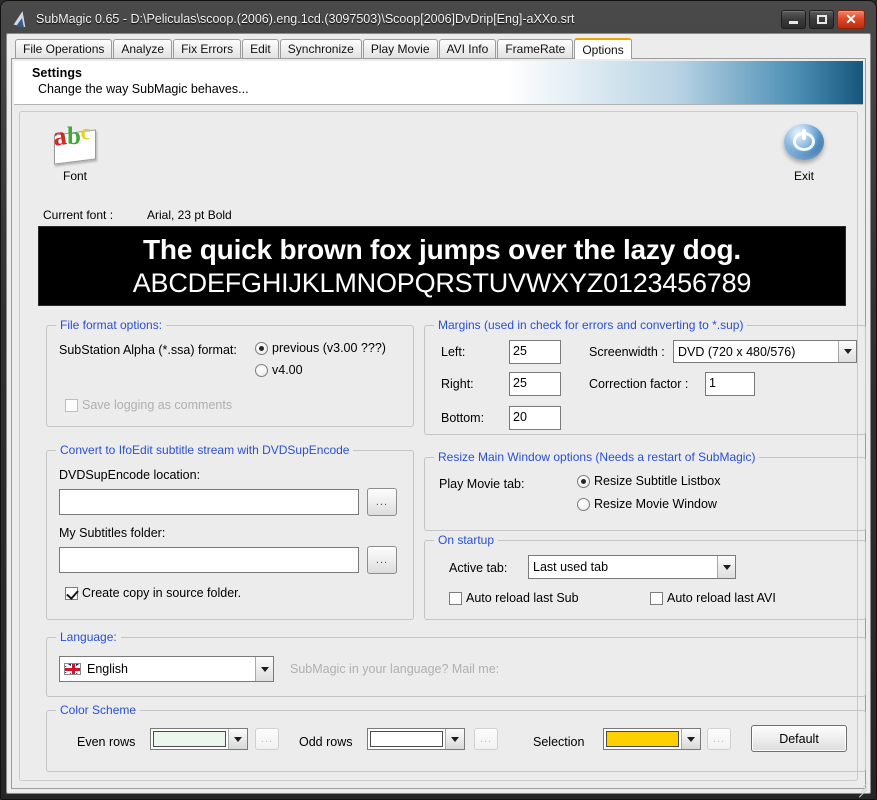  Describe the element at coordinates (467, 48) in the screenshot. I see `tab-avi-info: AVI Info` at that location.